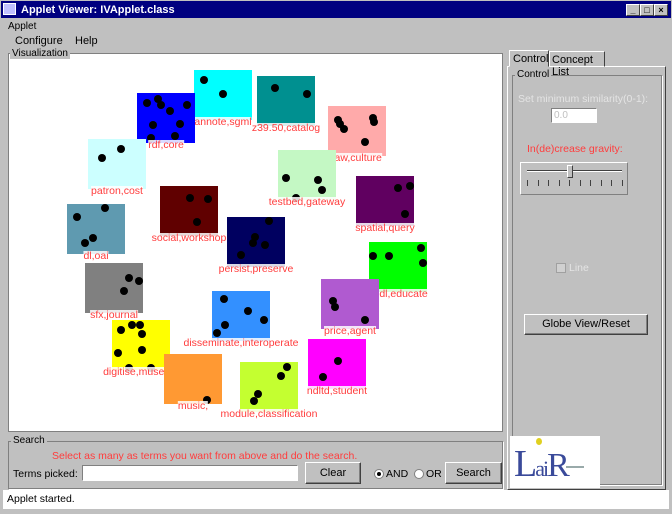  What do you see at coordinates (39, 41) in the screenshot?
I see `menu-configure: Configure` at bounding box center [39, 41].